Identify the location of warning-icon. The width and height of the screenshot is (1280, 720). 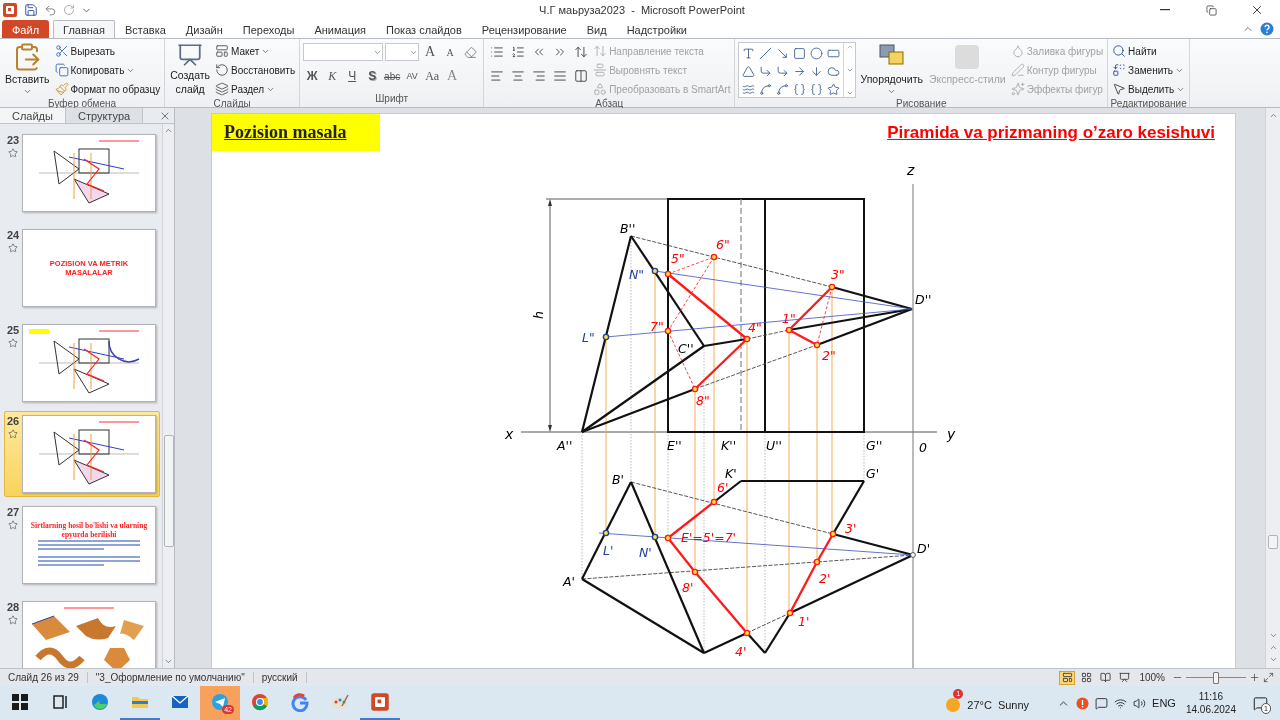
(1083, 703).